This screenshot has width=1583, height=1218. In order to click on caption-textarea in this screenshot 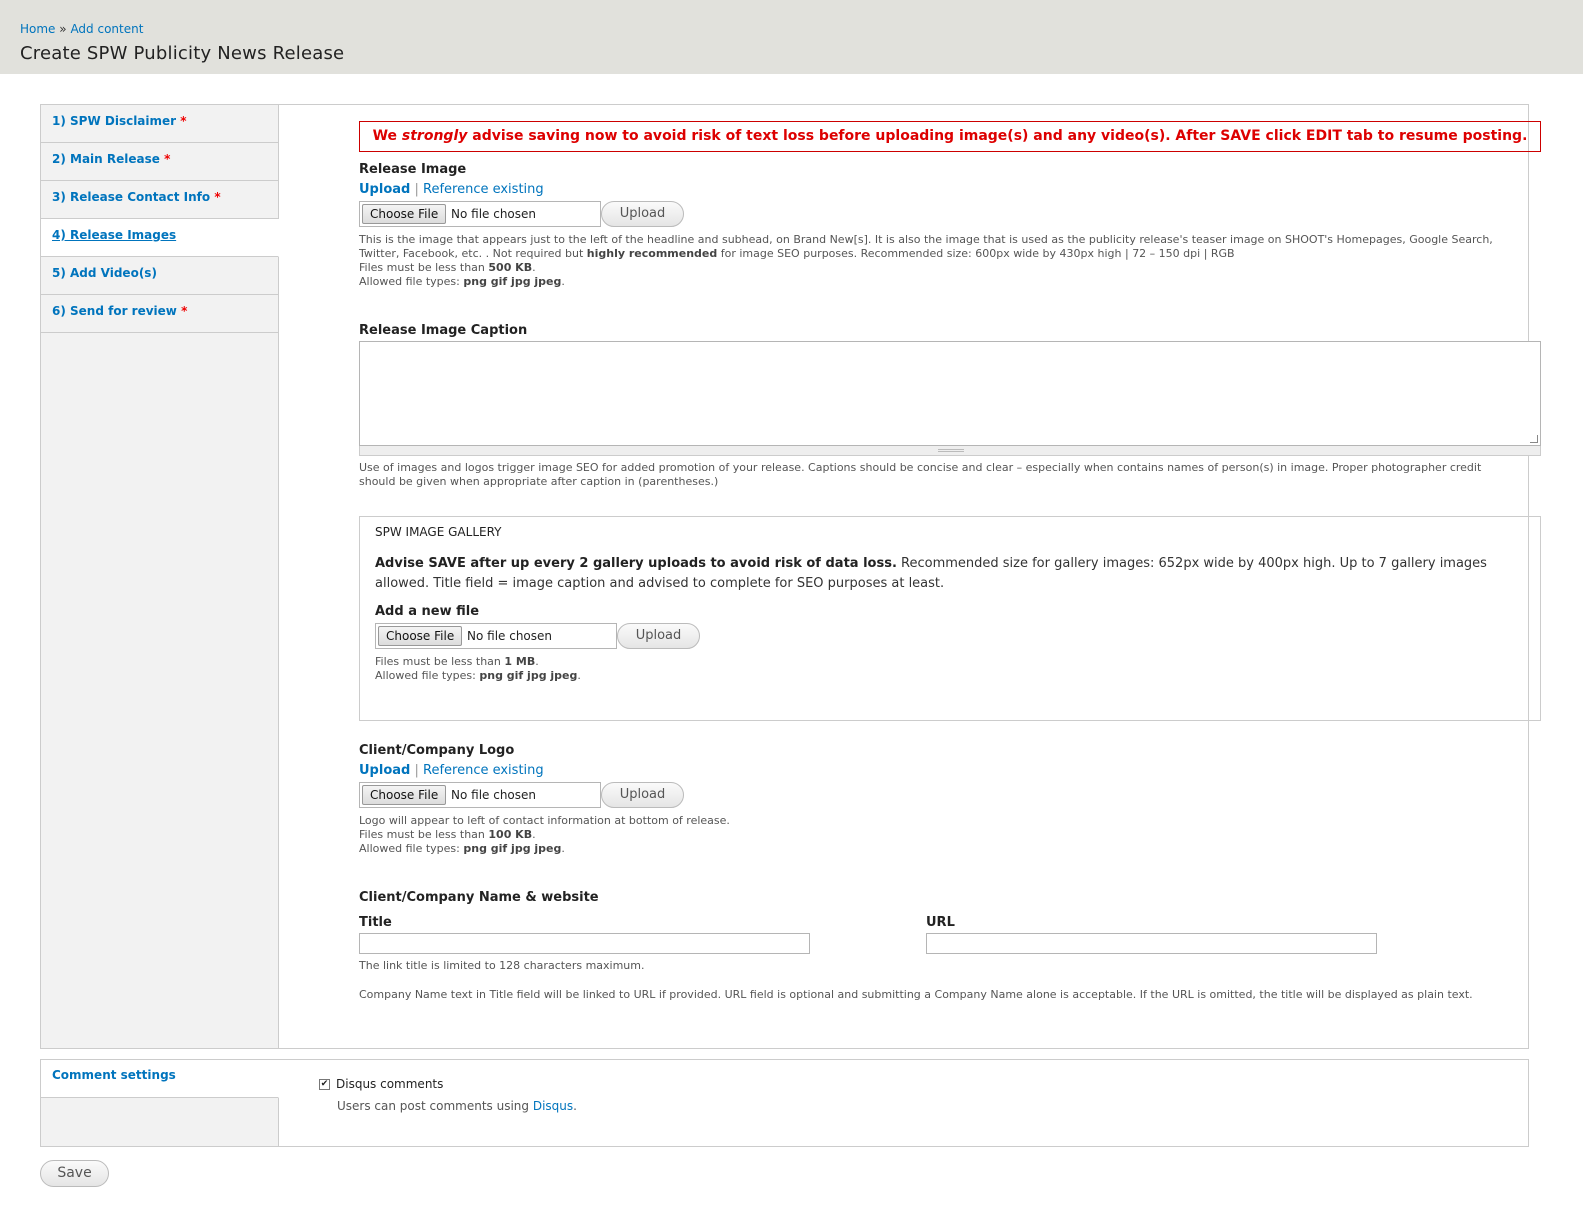, I will do `click(950, 393)`.